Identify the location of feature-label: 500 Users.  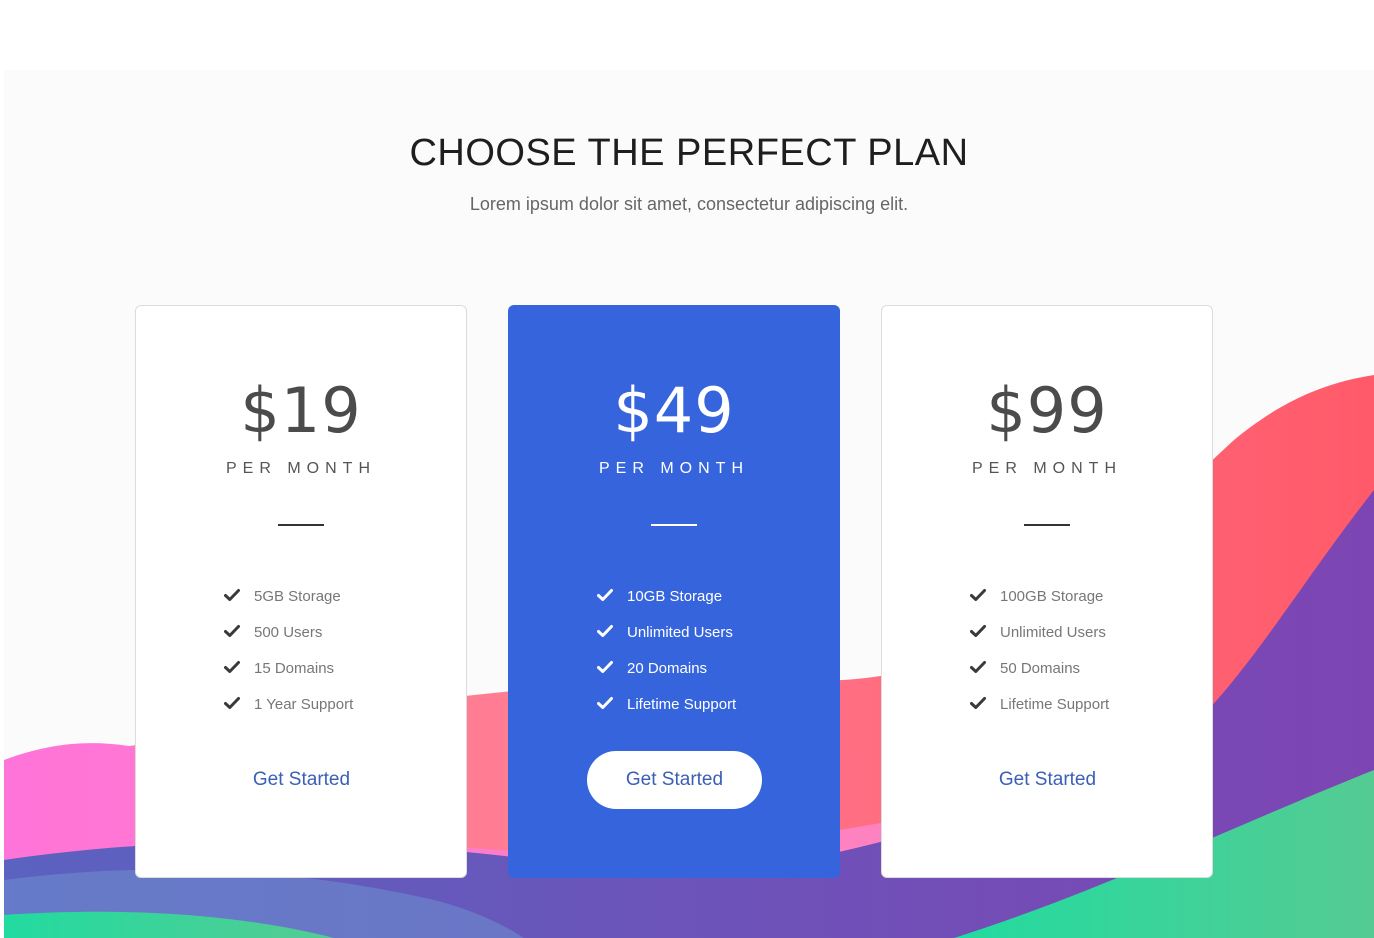
(288, 632).